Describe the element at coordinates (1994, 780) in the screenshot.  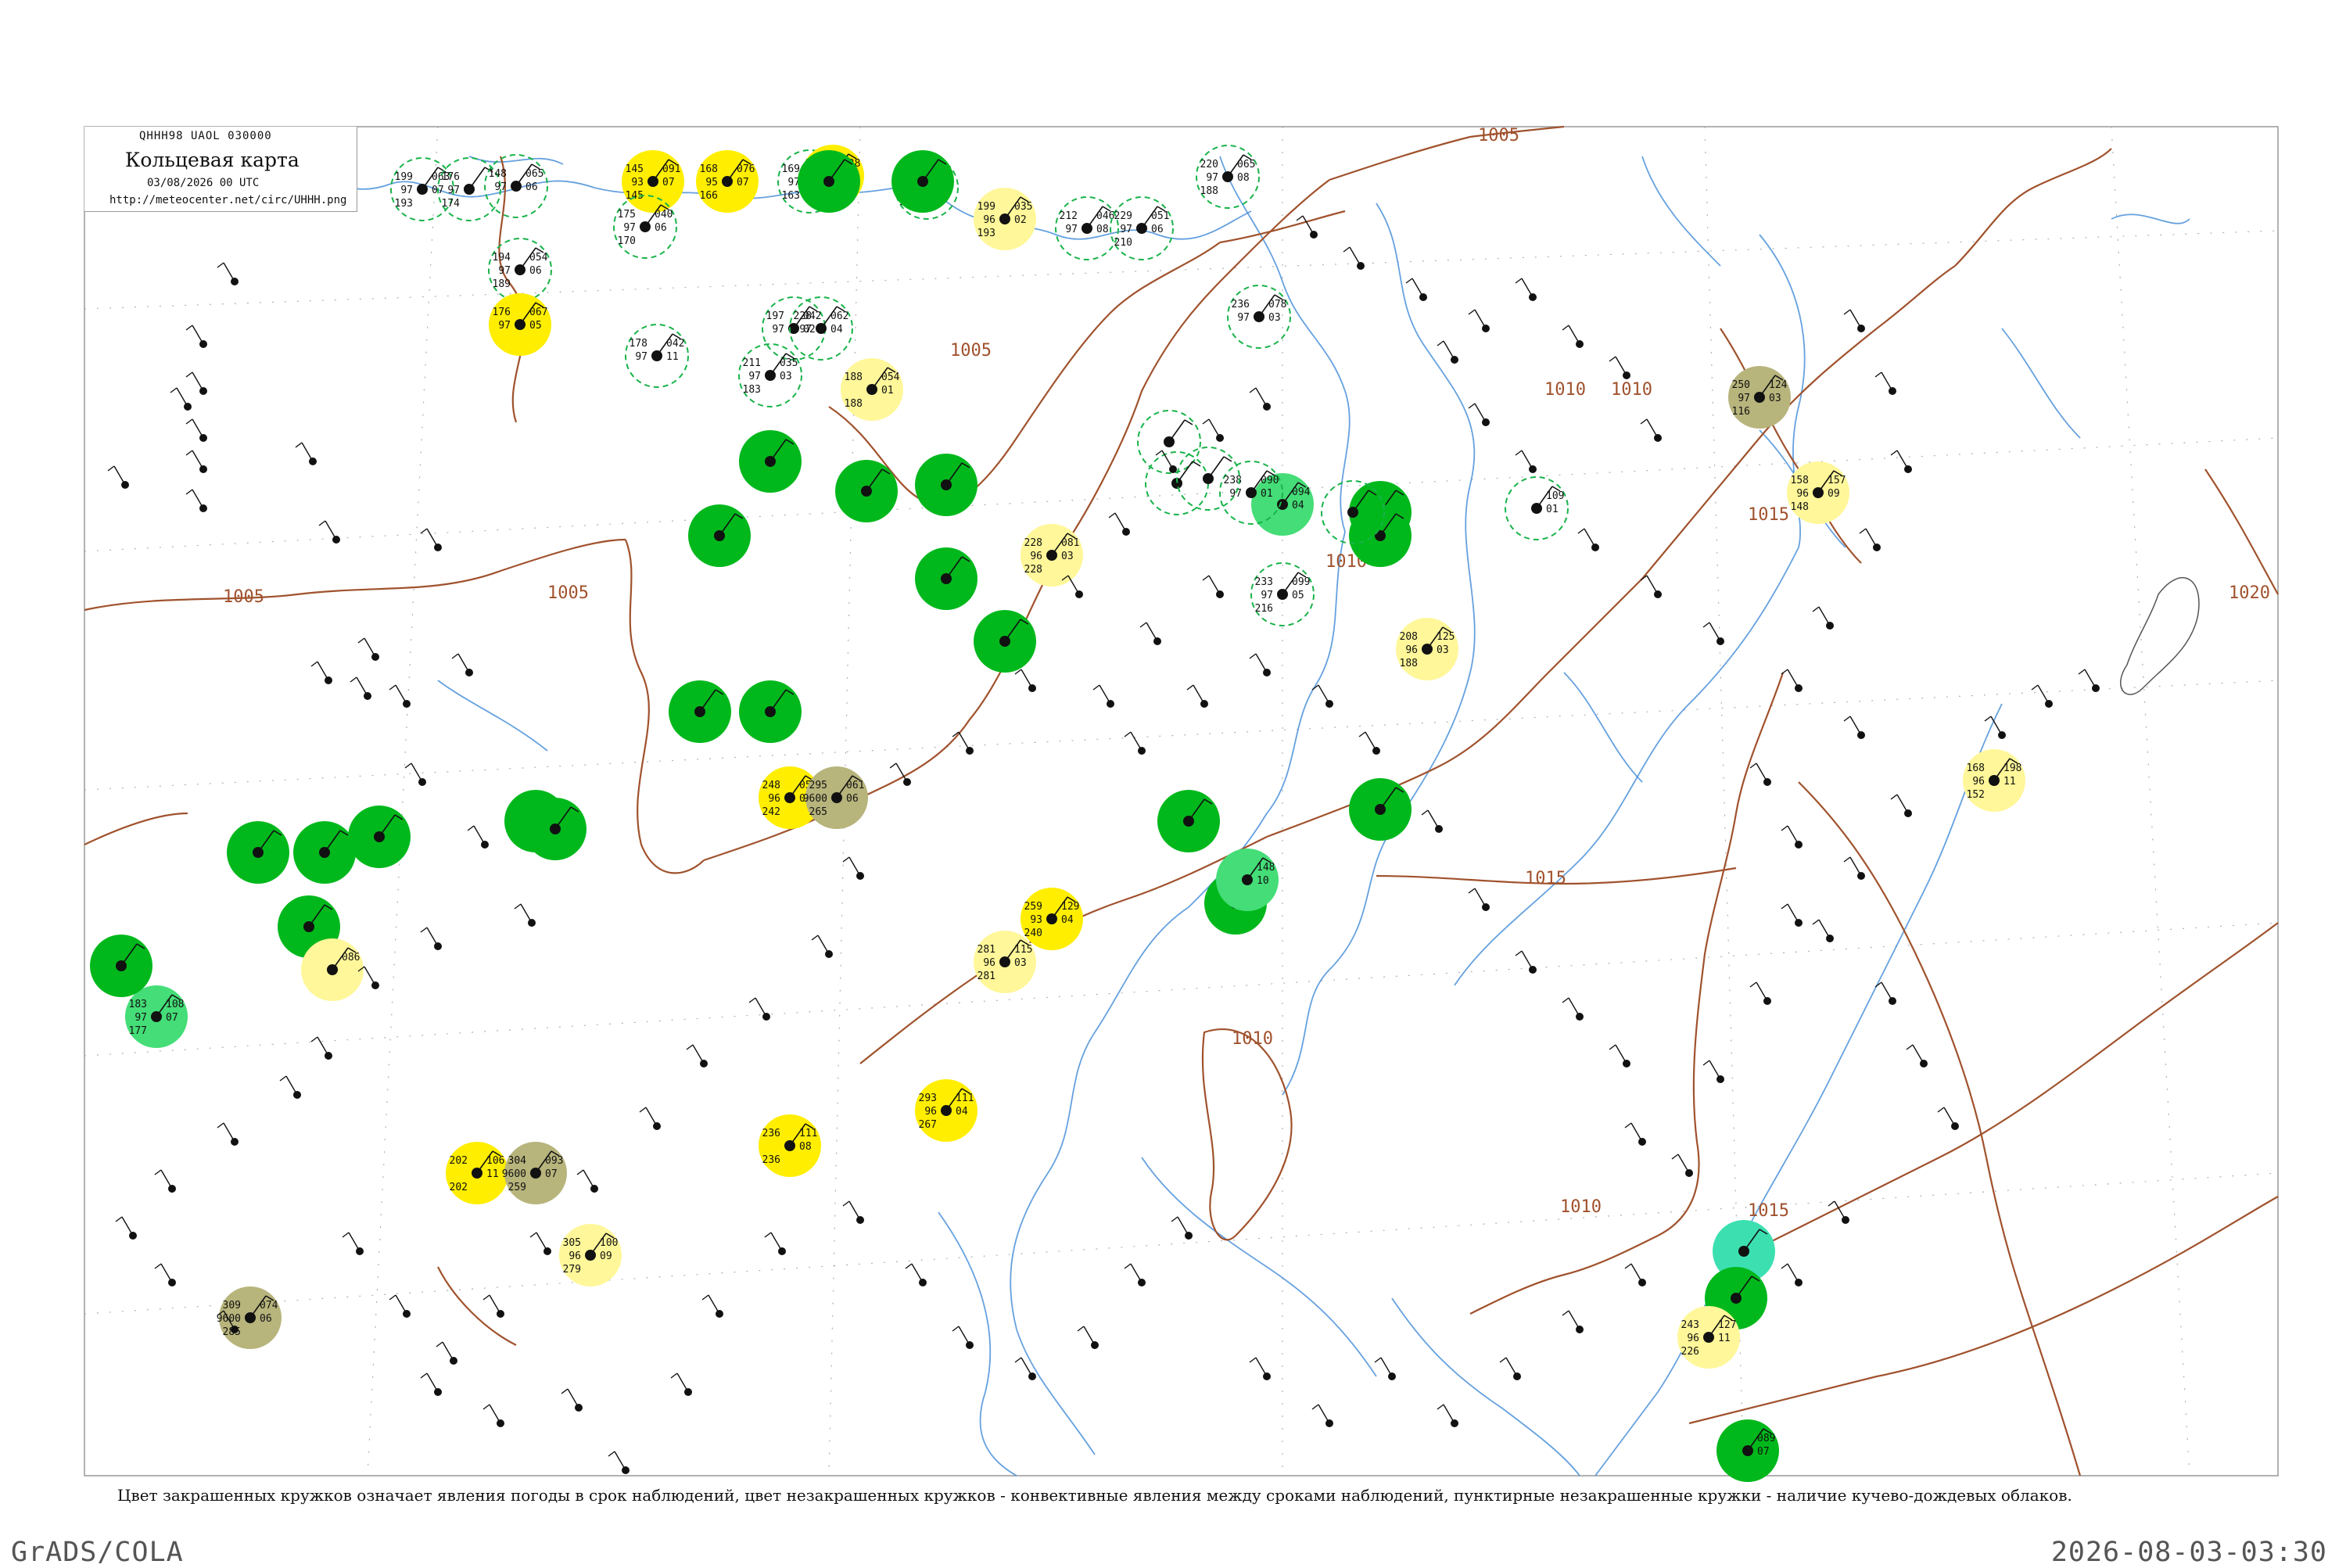
I see `station-plot: 168 96152 198 11` at that location.